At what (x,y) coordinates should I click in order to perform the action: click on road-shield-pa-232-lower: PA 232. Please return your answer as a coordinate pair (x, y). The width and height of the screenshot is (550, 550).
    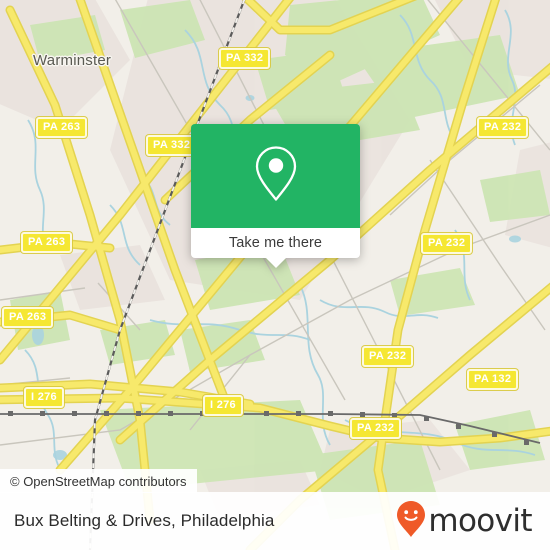
    Looking at the image, I should click on (388, 356).